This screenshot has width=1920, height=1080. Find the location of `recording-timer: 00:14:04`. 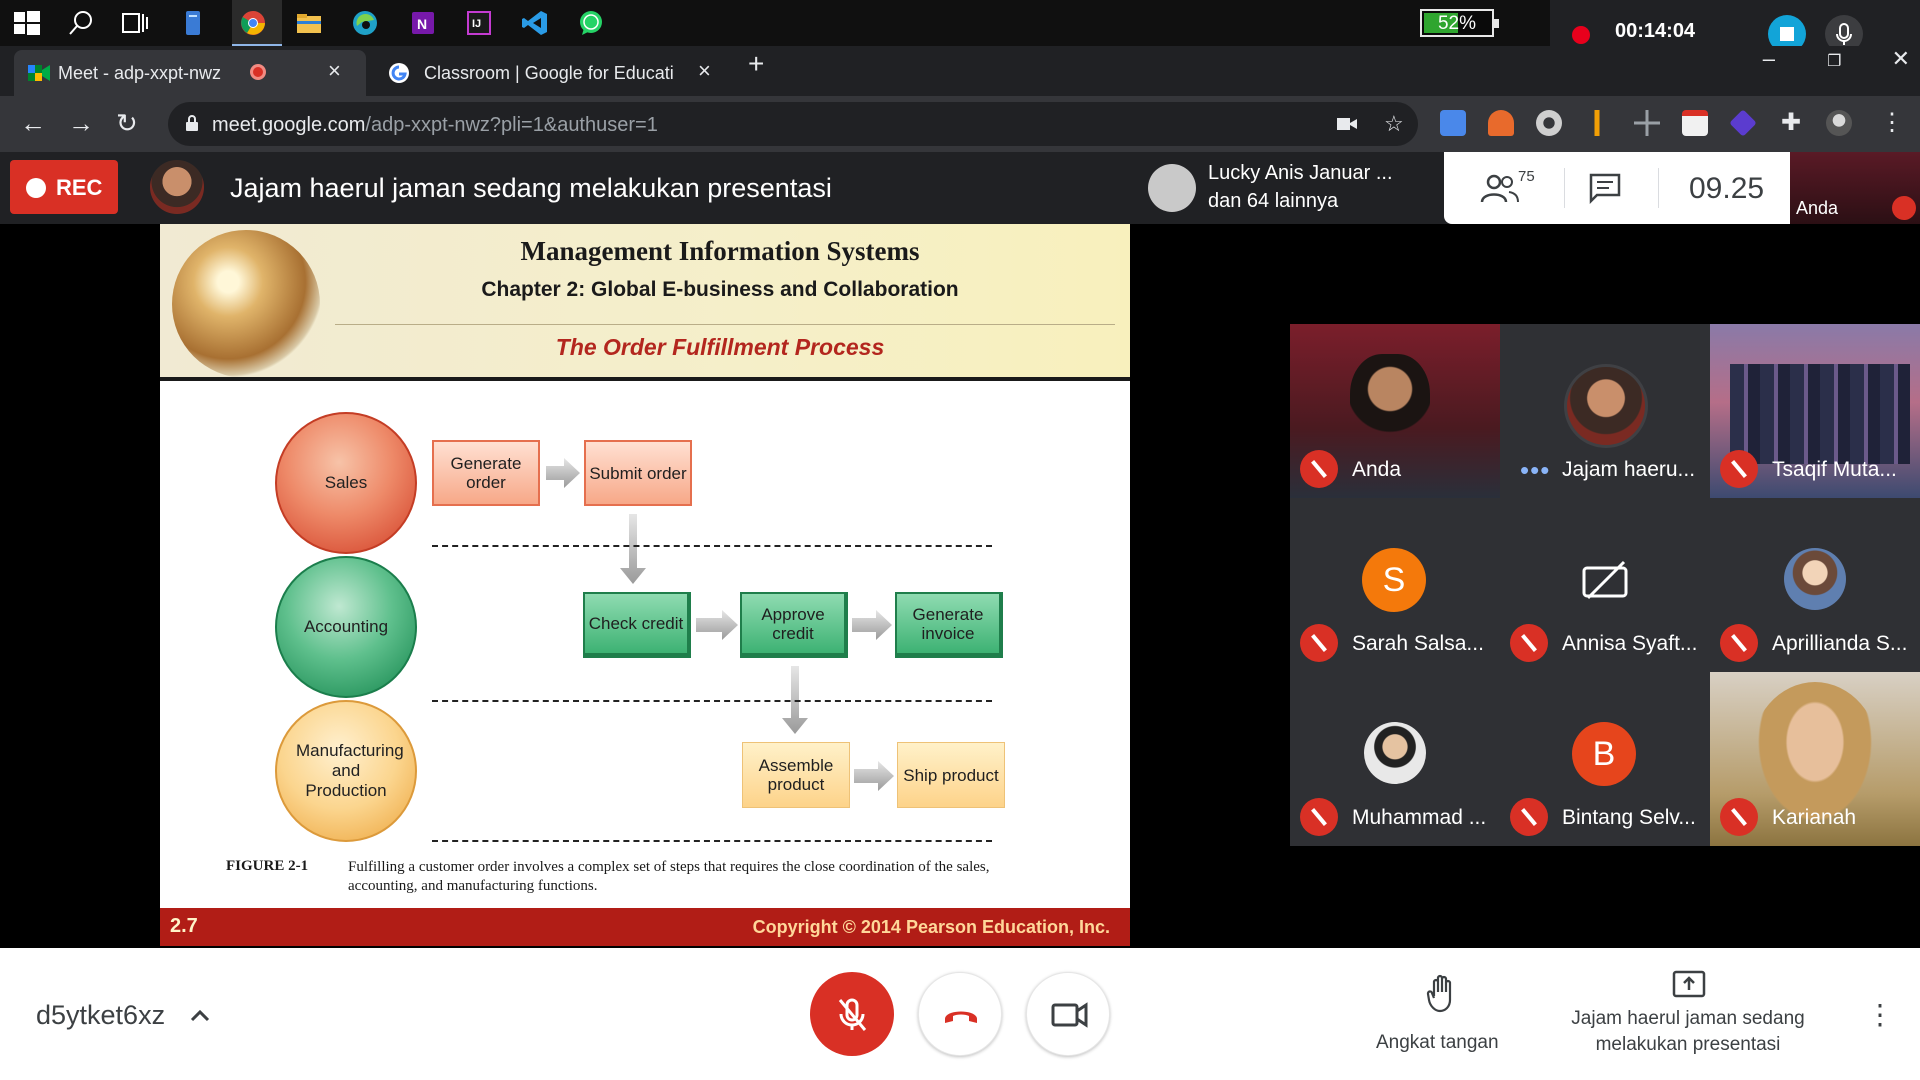

recording-timer: 00:14:04 is located at coordinates (1655, 31).